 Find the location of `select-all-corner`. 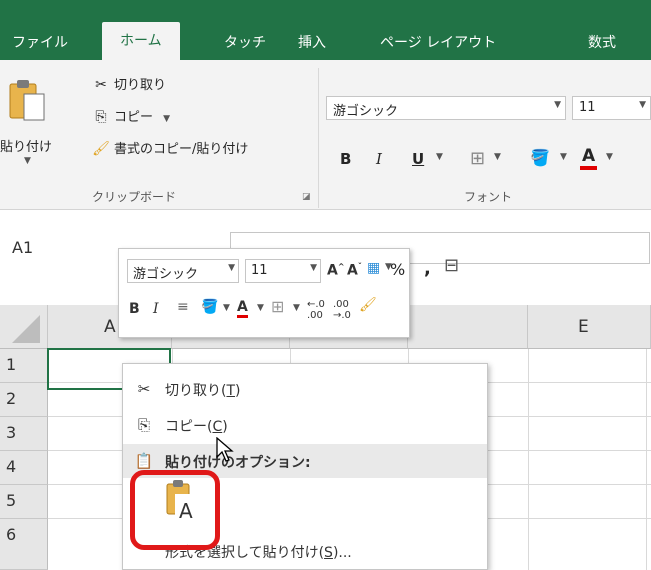

select-all-corner is located at coordinates (24, 327).